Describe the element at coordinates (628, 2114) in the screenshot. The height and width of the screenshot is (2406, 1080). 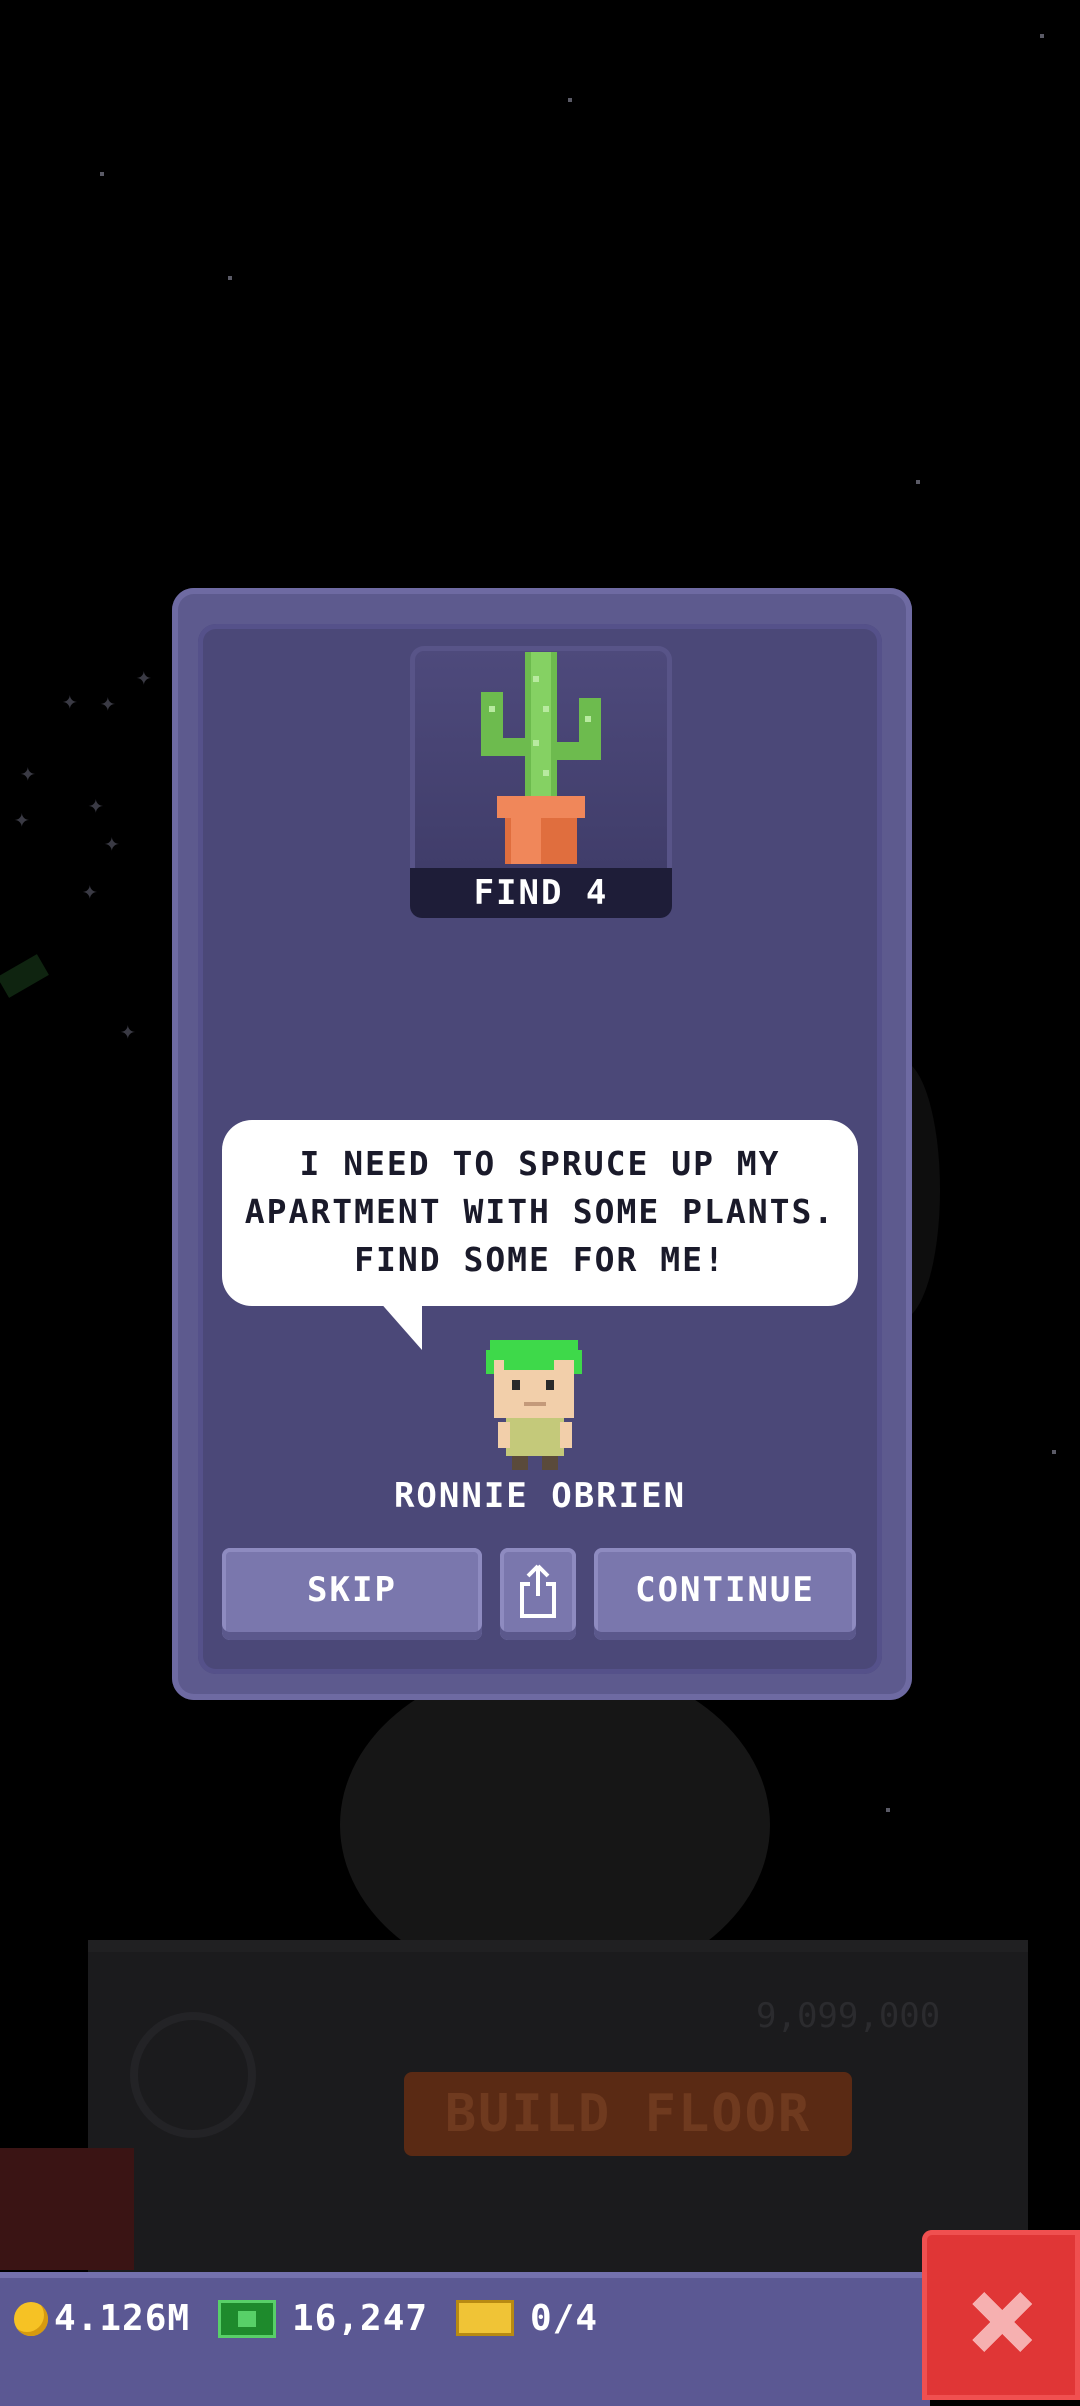
I see `build-floor-button: BUILD FLOOR` at that location.